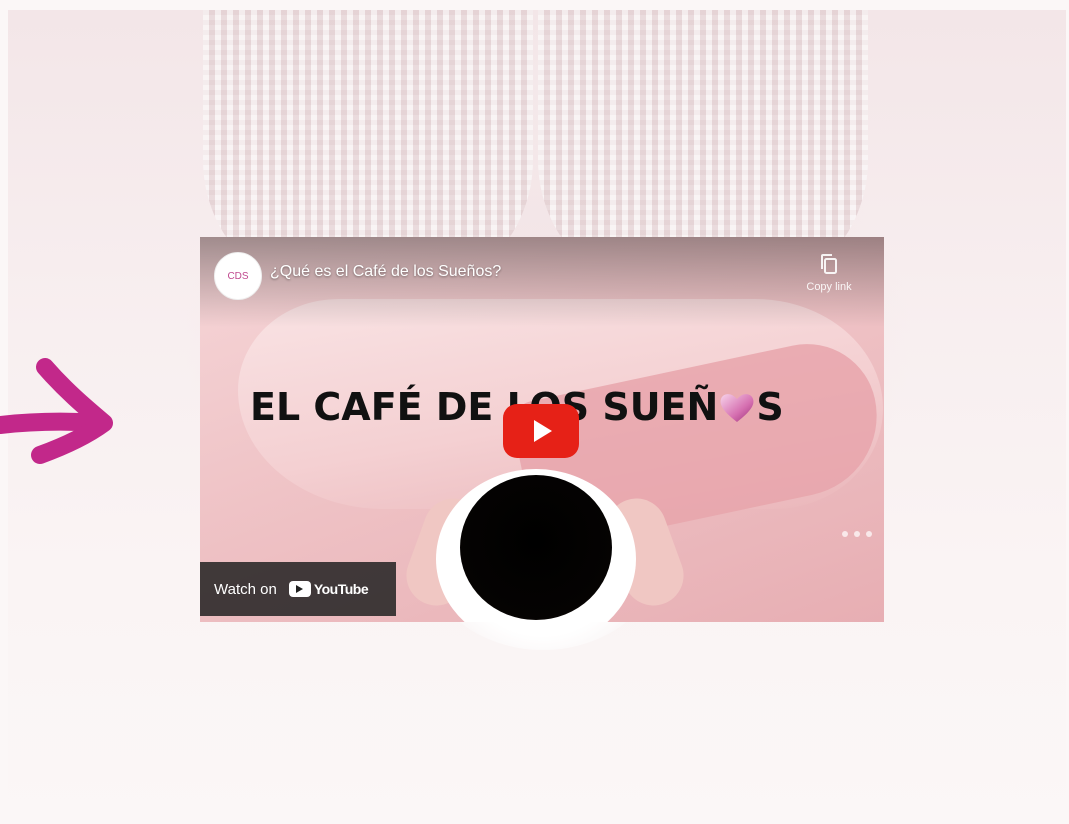 This screenshot has width=1069, height=824. Describe the element at coordinates (385, 272) in the screenshot. I see `video-title: ¿Qué es el Café de los Sueños?` at that location.